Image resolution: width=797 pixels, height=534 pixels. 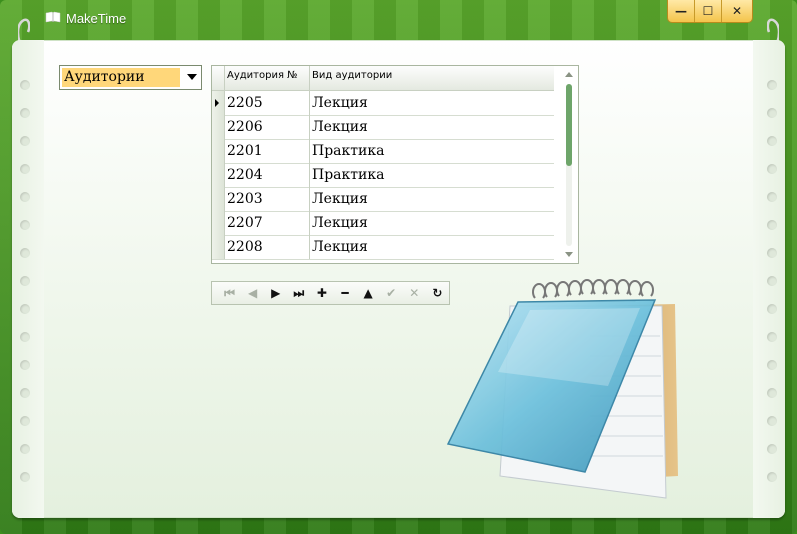 I want to click on maximize-button: ☐, so click(x=708, y=11).